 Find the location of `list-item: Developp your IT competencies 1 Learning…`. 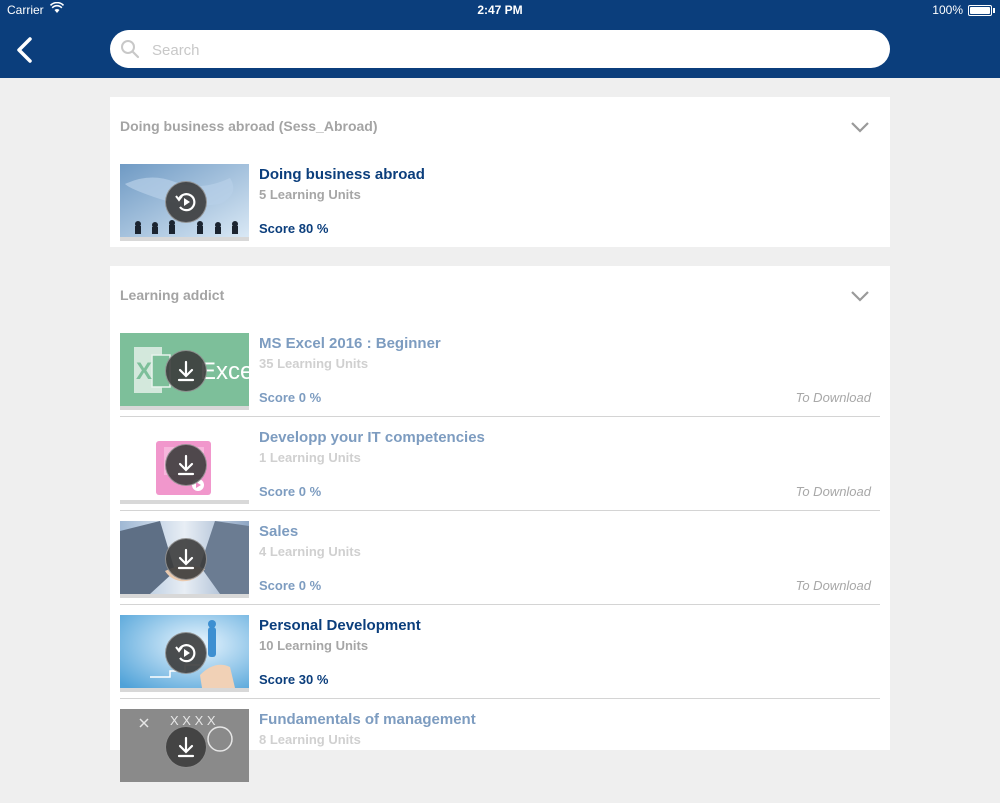

list-item: Developp your IT competencies 1 Learning… is located at coordinates (500, 474).